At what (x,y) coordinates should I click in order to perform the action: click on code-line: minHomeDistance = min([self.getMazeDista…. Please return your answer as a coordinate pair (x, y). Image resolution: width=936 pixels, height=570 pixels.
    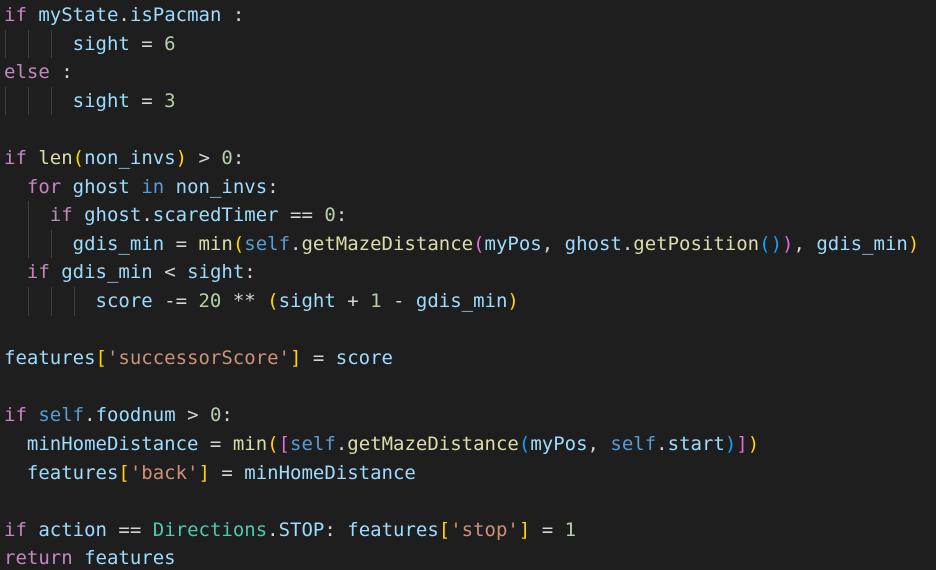
    Looking at the image, I should click on (381, 444).